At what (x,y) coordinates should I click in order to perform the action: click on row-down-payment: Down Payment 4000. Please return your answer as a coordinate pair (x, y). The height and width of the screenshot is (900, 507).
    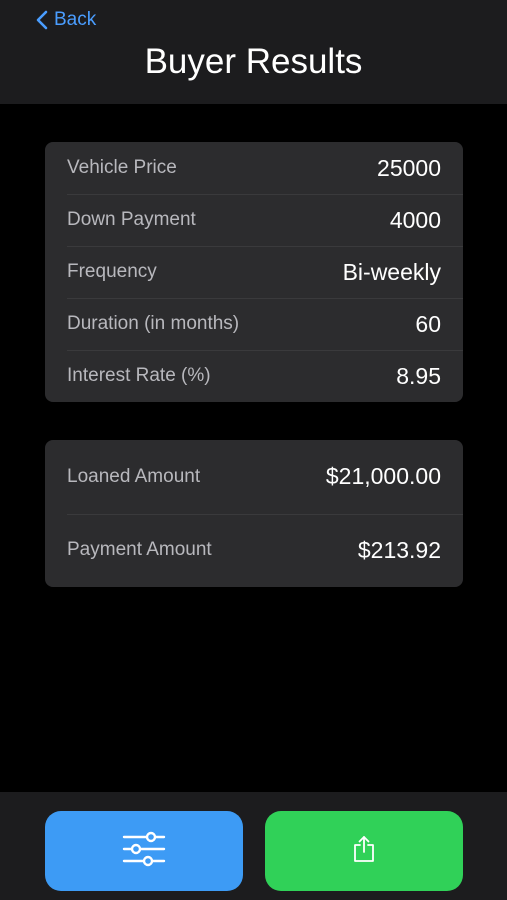
    Looking at the image, I should click on (254, 220).